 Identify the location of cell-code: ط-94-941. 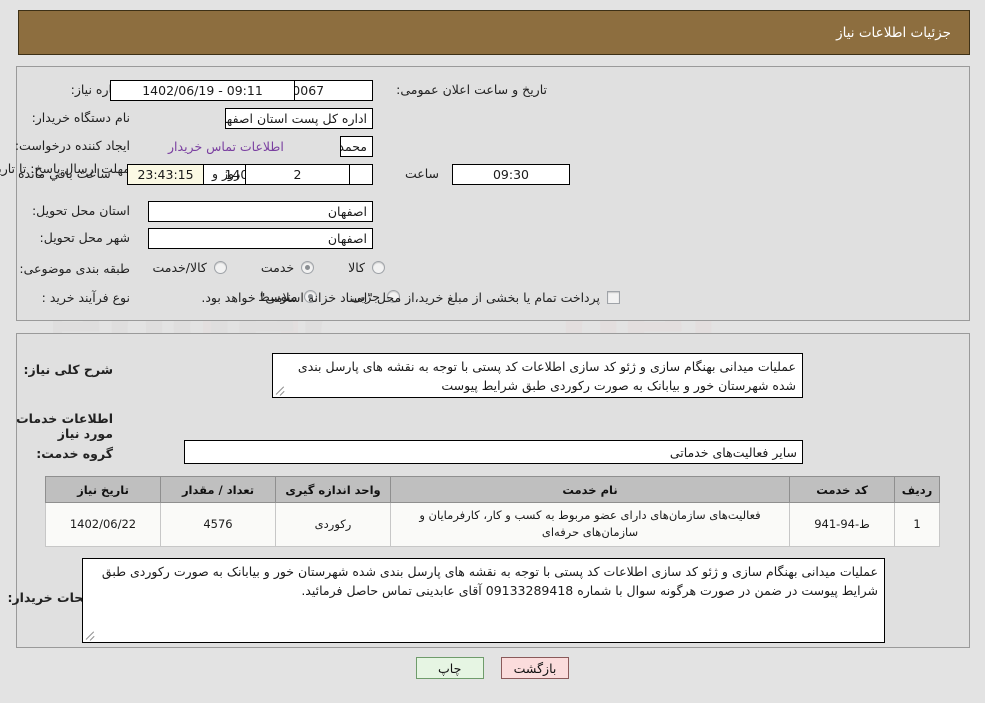
(842, 524).